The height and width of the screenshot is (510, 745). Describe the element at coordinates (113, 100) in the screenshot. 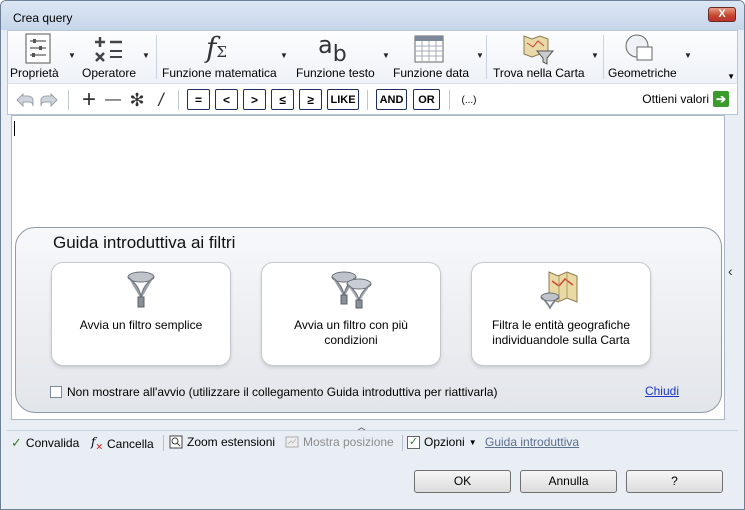

I see `subtract-button: —` at that location.